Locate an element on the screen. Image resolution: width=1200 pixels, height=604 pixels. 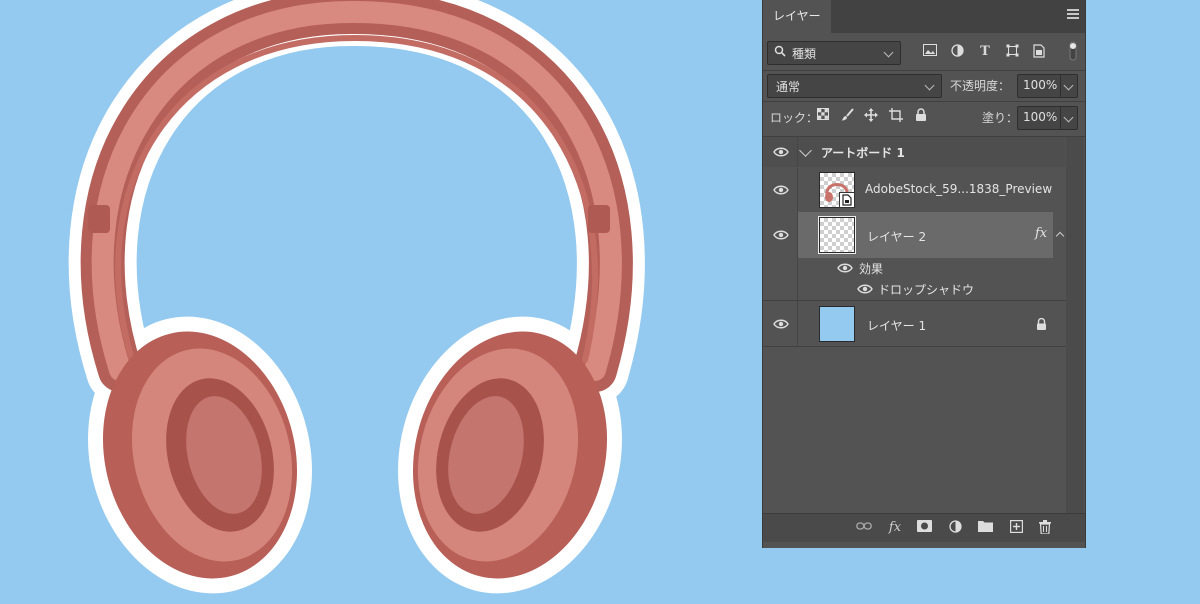
fill-field: 100% is located at coordinates (1047, 118).